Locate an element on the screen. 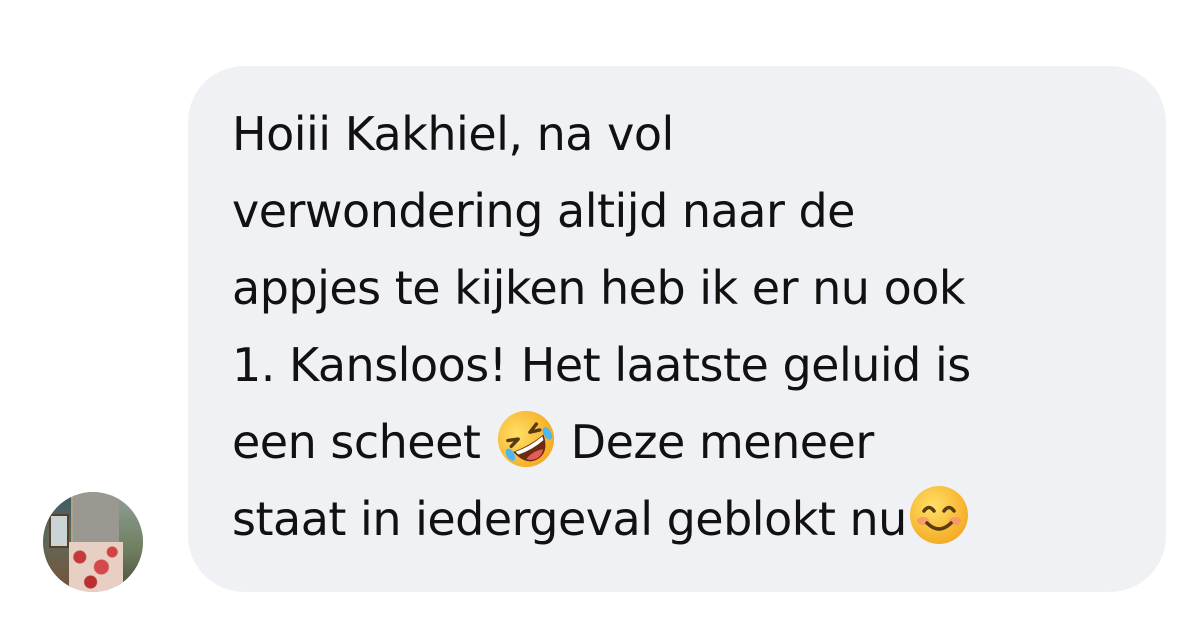 This screenshot has height=630, width=1200. message-line-1: Hoiii Kakhiel, na vol is located at coordinates (453, 134).